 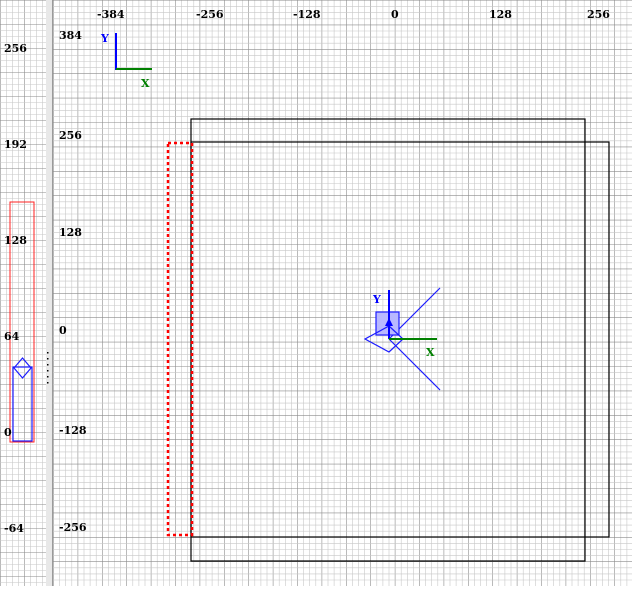 I want to click on corner-axis-indicator: Y X, so click(x=126, y=61).